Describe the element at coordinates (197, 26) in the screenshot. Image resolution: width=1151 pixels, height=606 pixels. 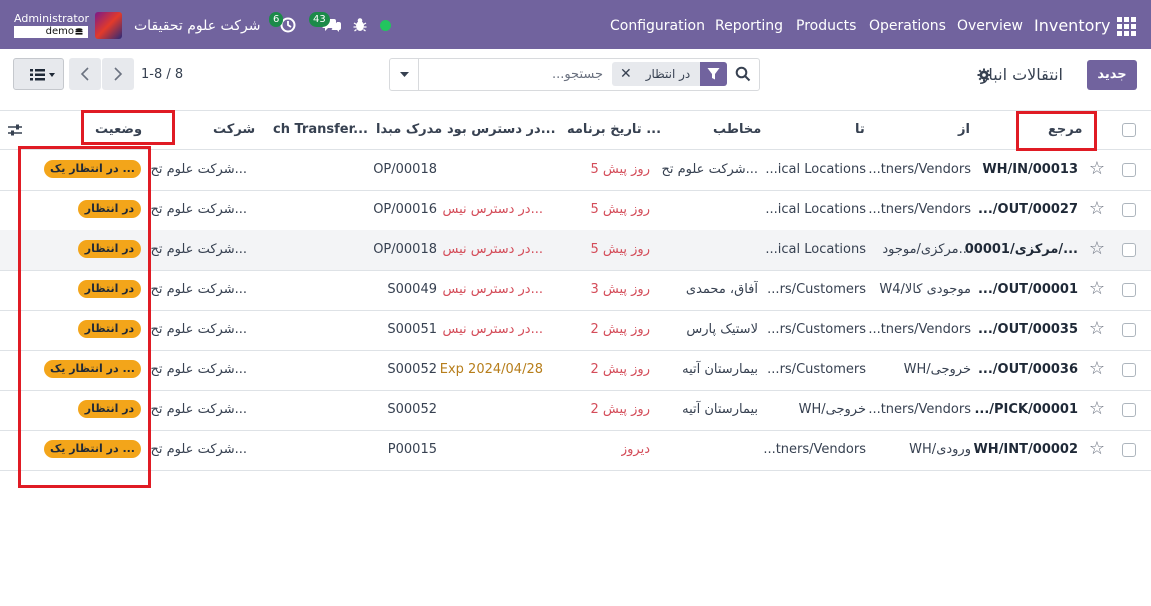
I see `company-switcher: شرکت علوم تحقیقات` at that location.